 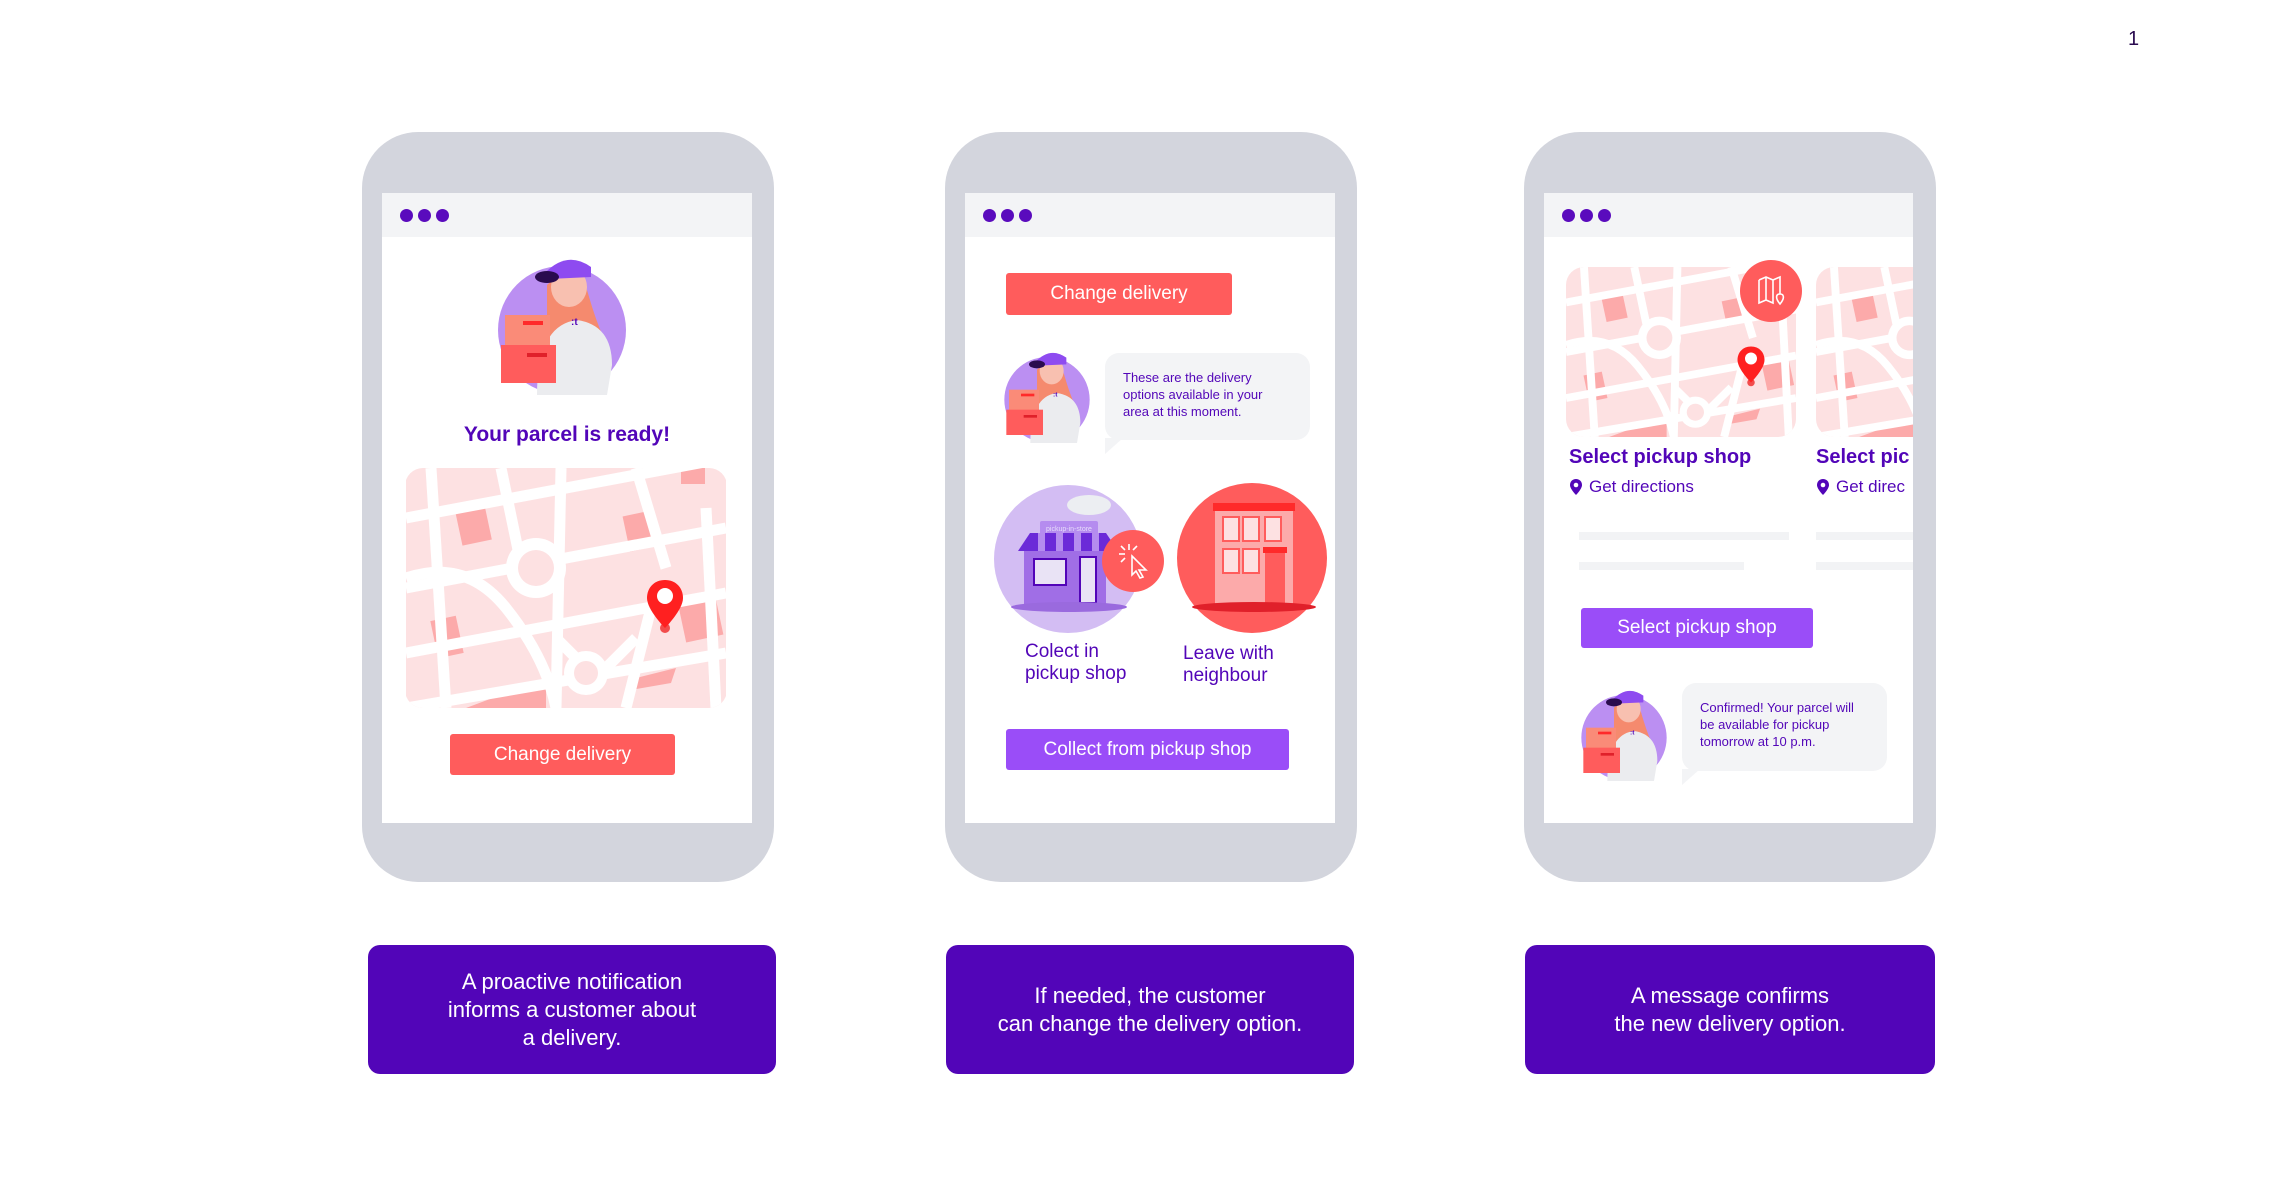 I want to click on page-number: 1, so click(x=2134, y=39).